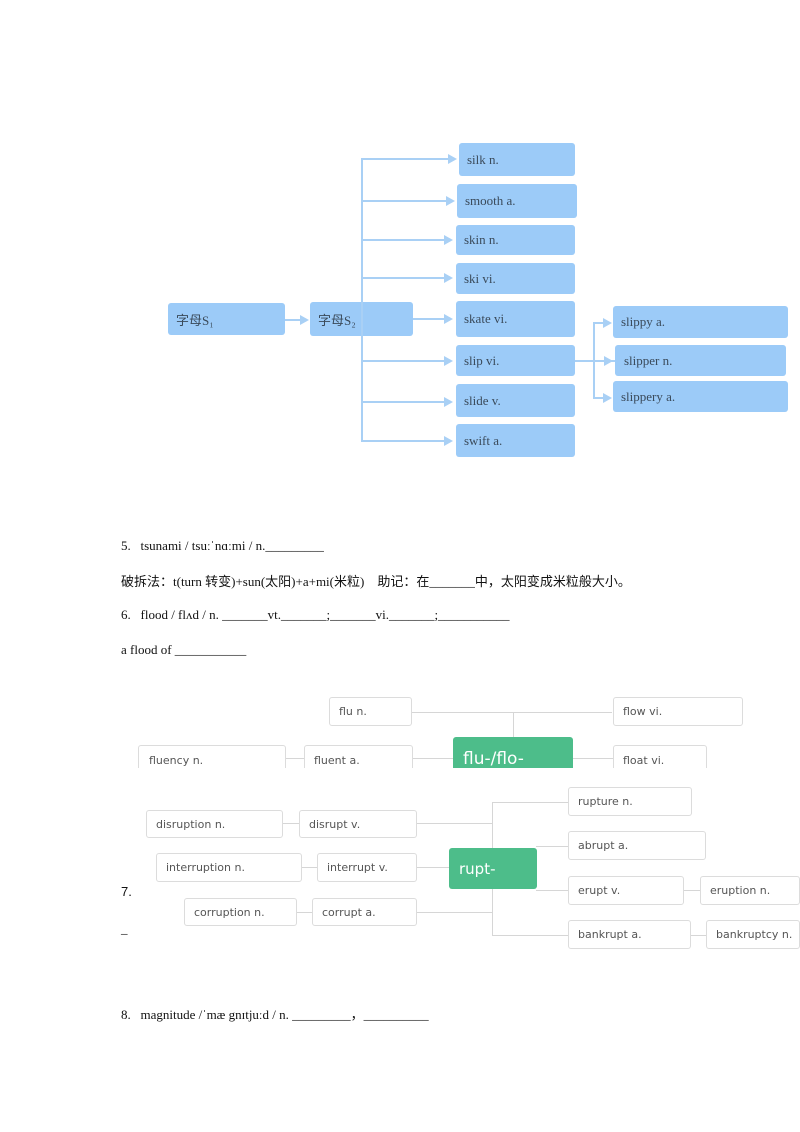 The width and height of the screenshot is (800, 1132). I want to click on item-7-blank: _, so click(124, 928).